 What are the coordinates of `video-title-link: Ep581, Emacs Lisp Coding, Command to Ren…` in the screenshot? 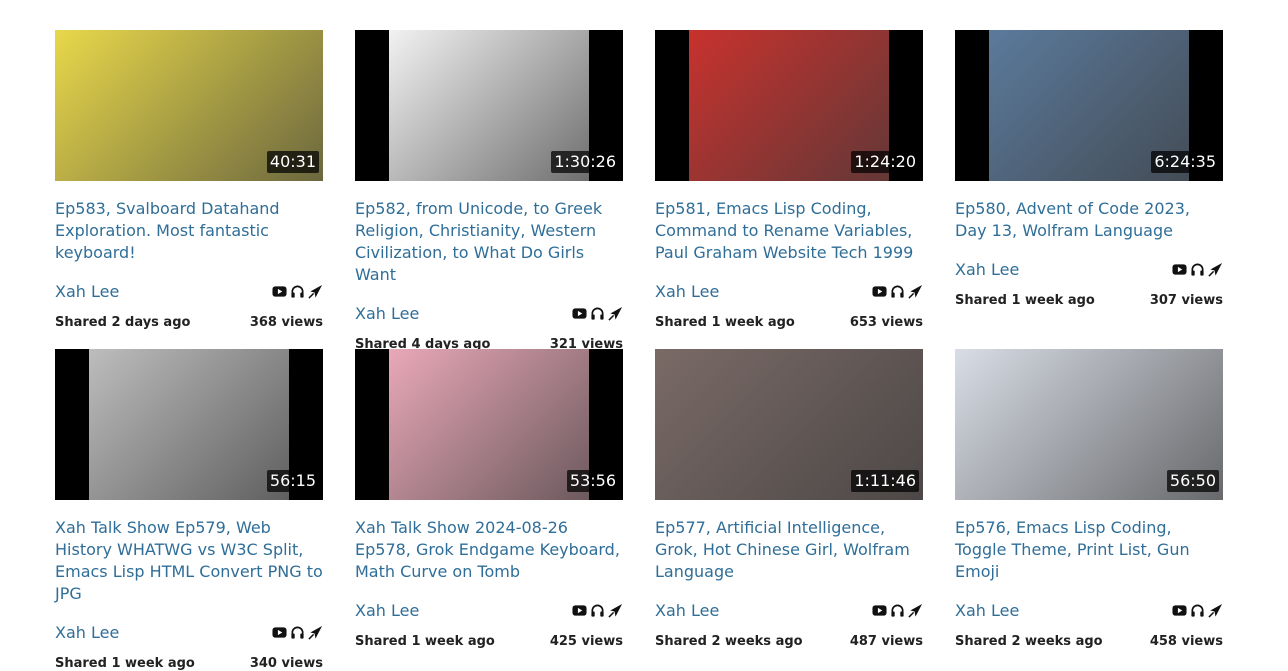 It's located at (789, 231).